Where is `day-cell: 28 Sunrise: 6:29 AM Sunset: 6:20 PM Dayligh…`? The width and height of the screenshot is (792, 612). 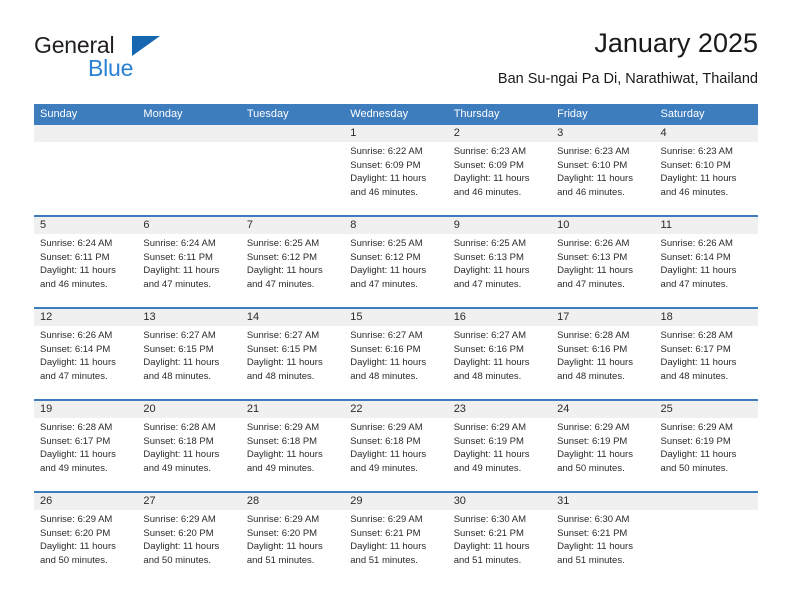
day-cell: 28 Sunrise: 6:29 AM Sunset: 6:20 PM Dayligh… is located at coordinates (292, 538).